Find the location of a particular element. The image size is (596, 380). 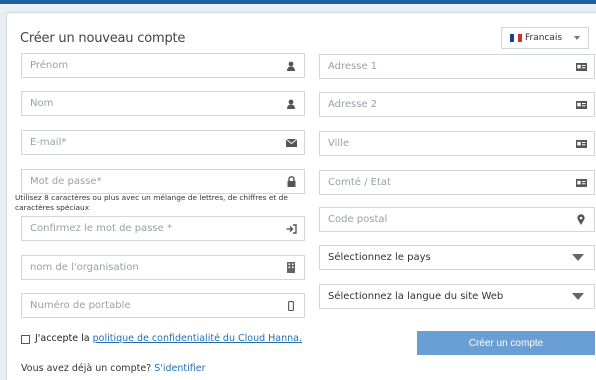

password-placeholder: Mot de passe* is located at coordinates (66, 181).